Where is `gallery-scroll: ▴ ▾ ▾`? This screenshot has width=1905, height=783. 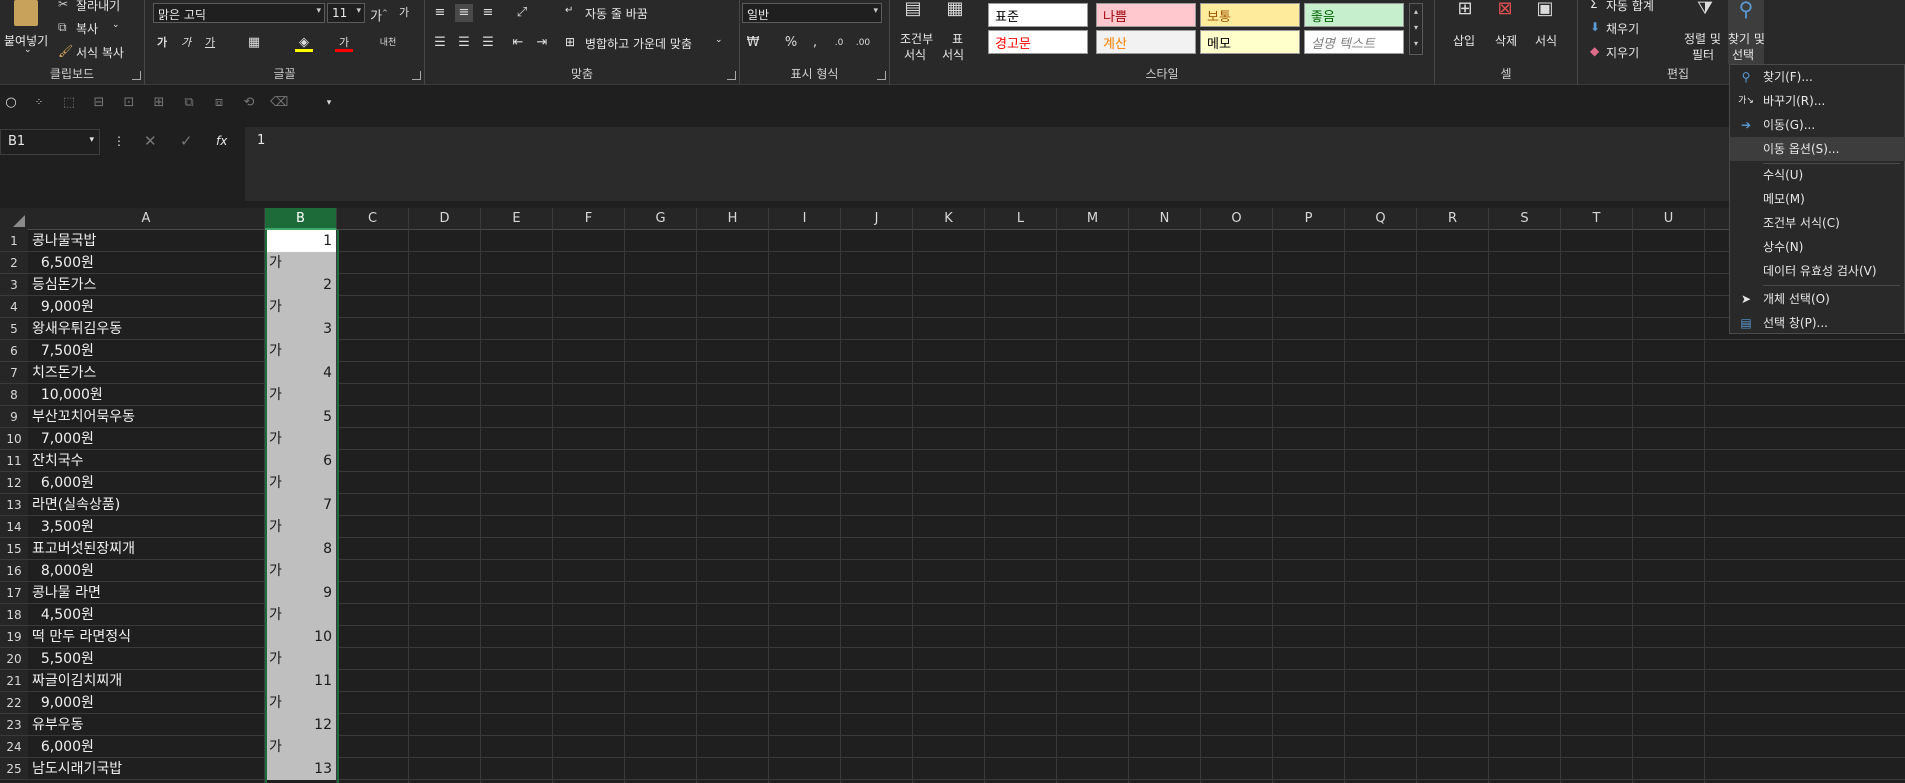
gallery-scroll: ▴ ▾ ▾ is located at coordinates (1416, 29).